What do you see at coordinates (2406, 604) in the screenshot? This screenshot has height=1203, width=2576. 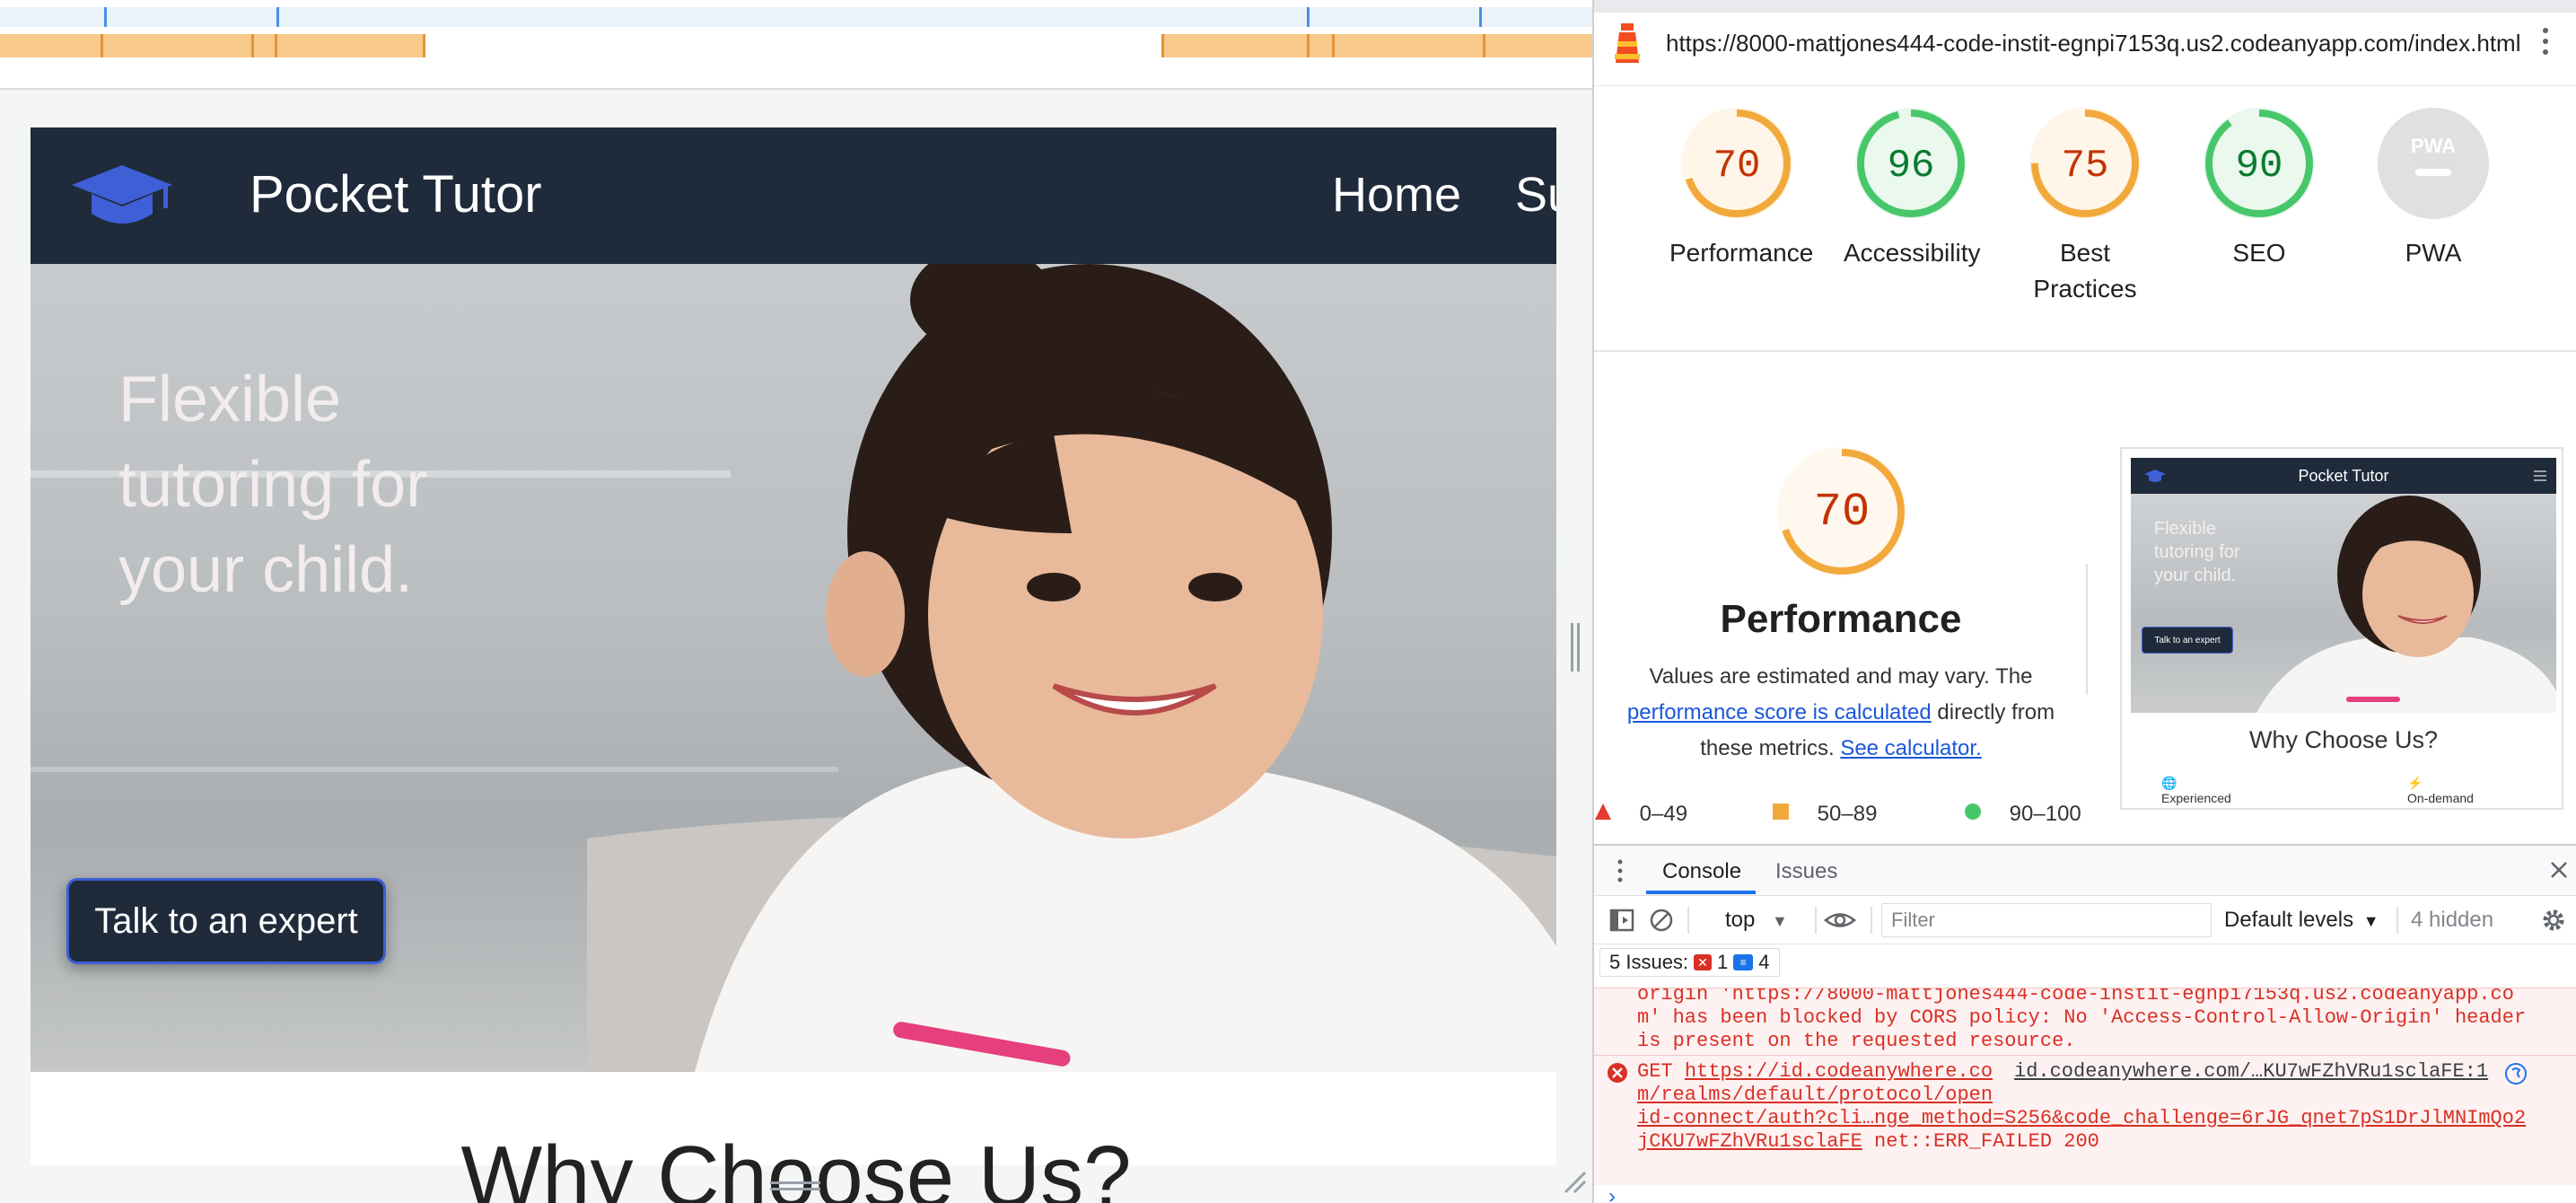 I see `thumbnail-hero-photo` at bounding box center [2406, 604].